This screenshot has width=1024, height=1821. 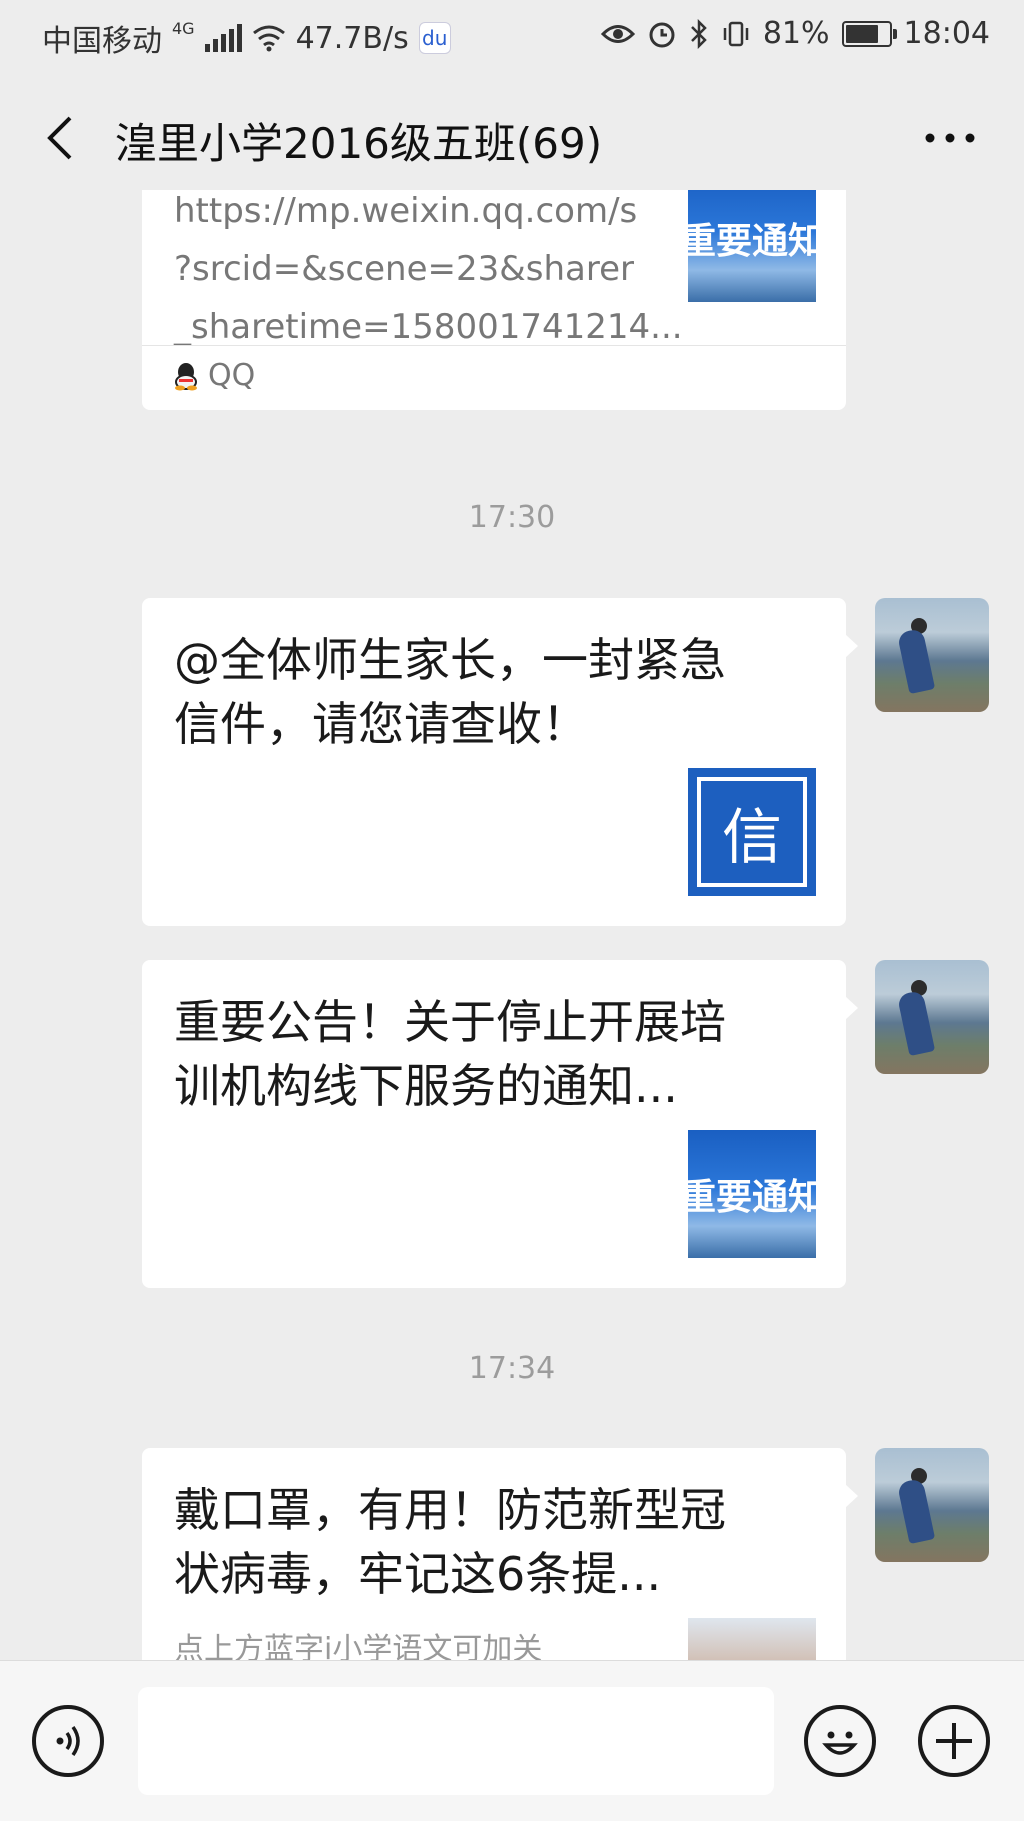 I want to click on timestamp: 17:34, so click(x=512, y=1368).